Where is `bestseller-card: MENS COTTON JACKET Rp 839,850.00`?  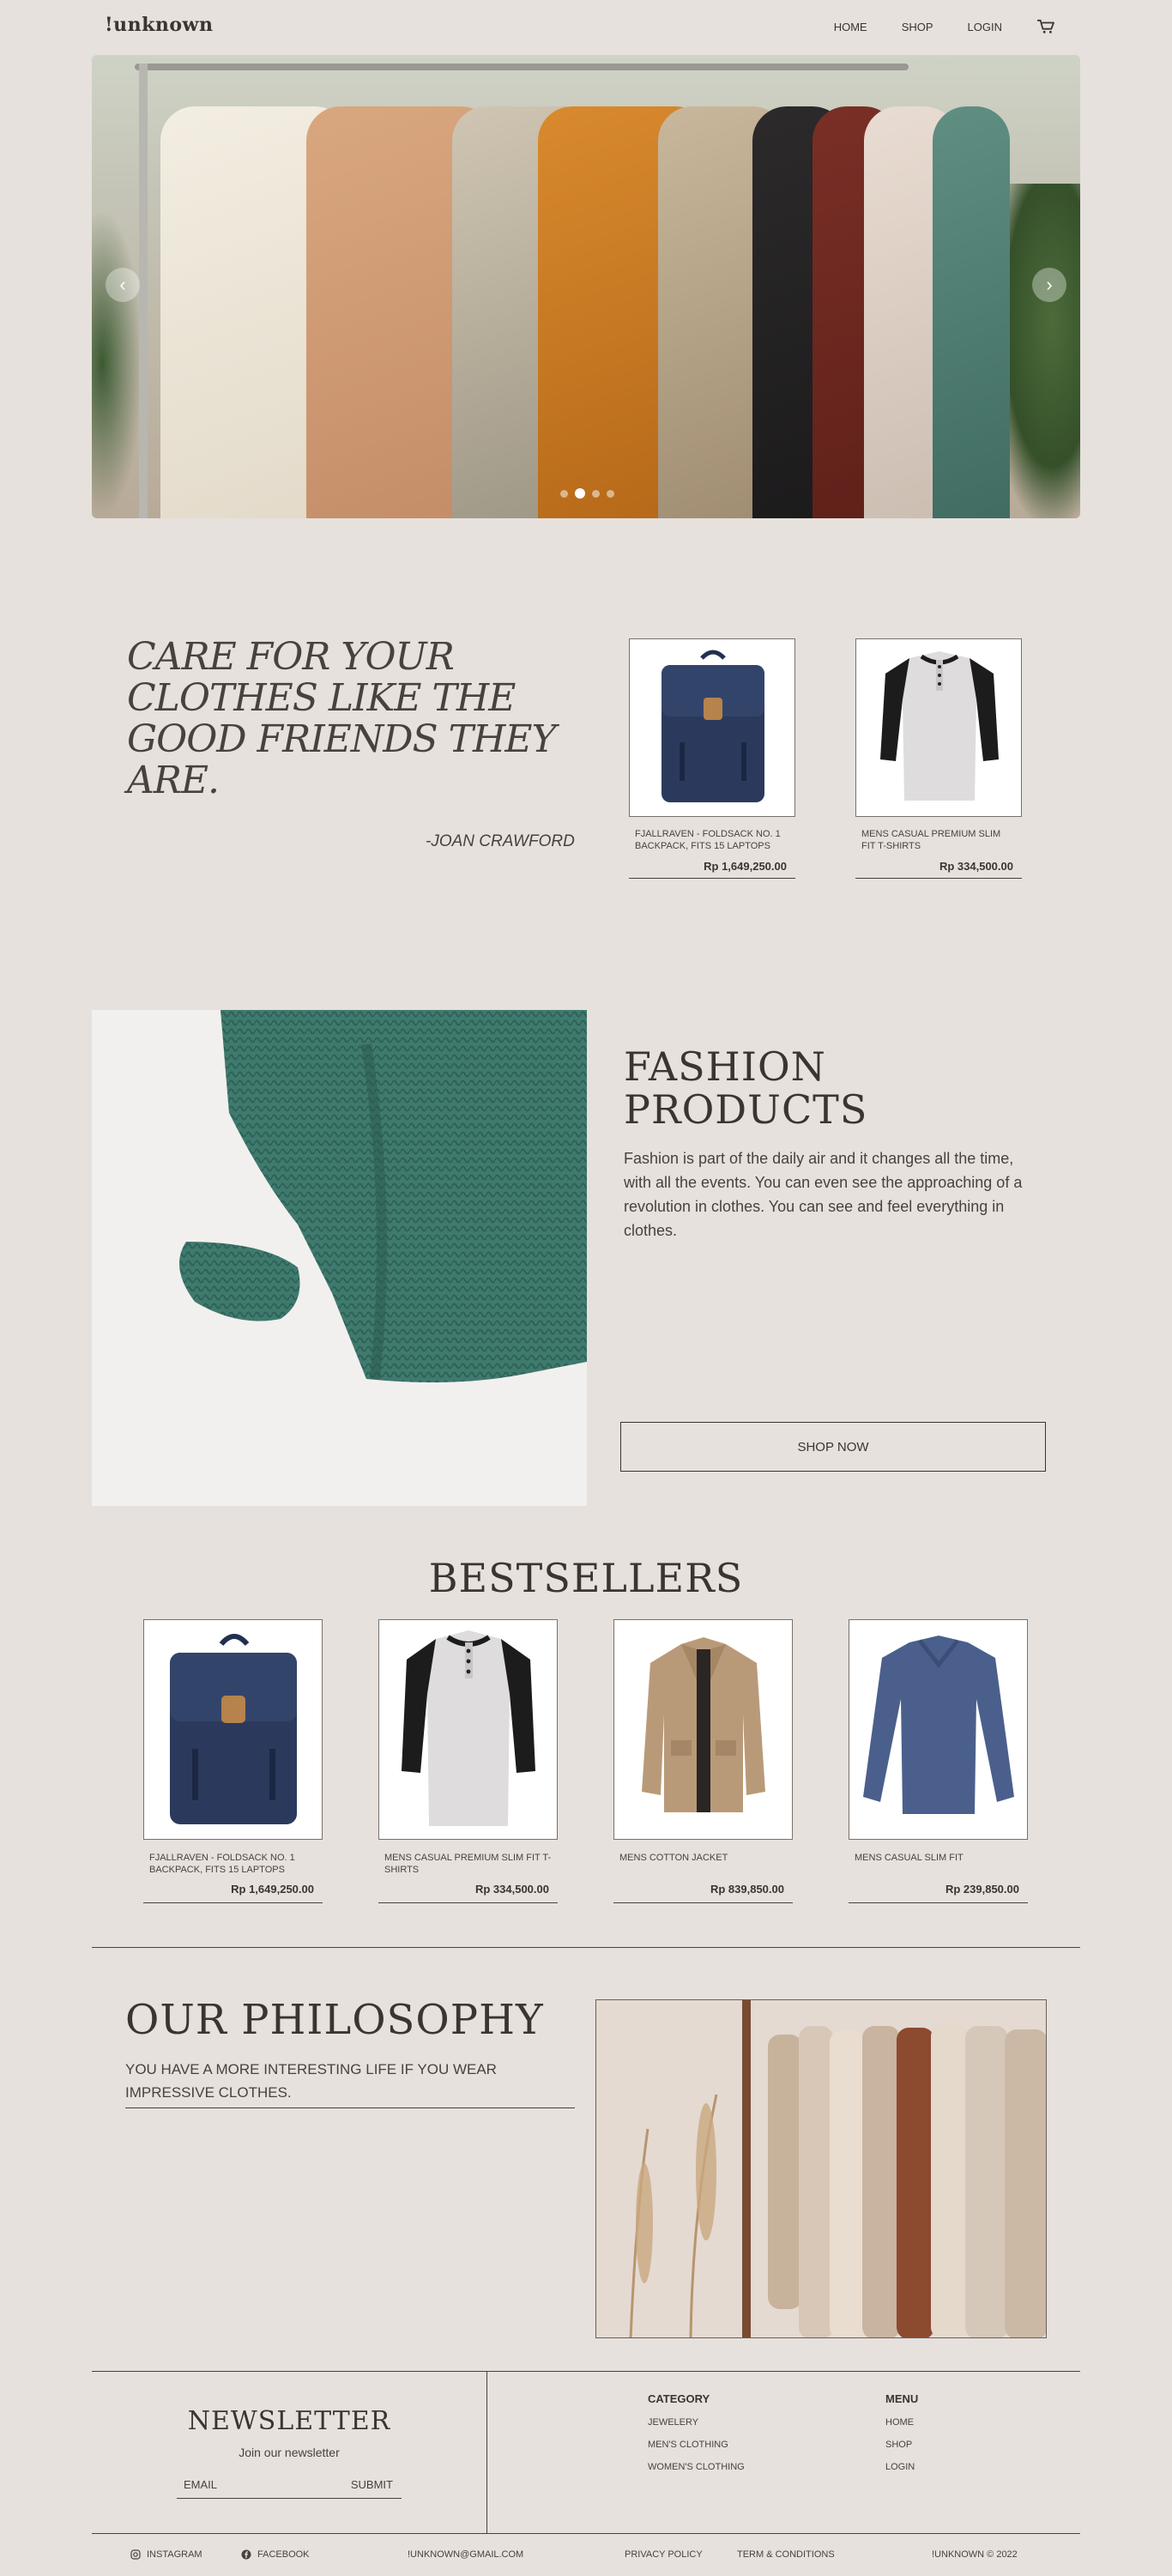 bestseller-card: MENS COTTON JACKET Rp 839,850.00 is located at coordinates (703, 1761).